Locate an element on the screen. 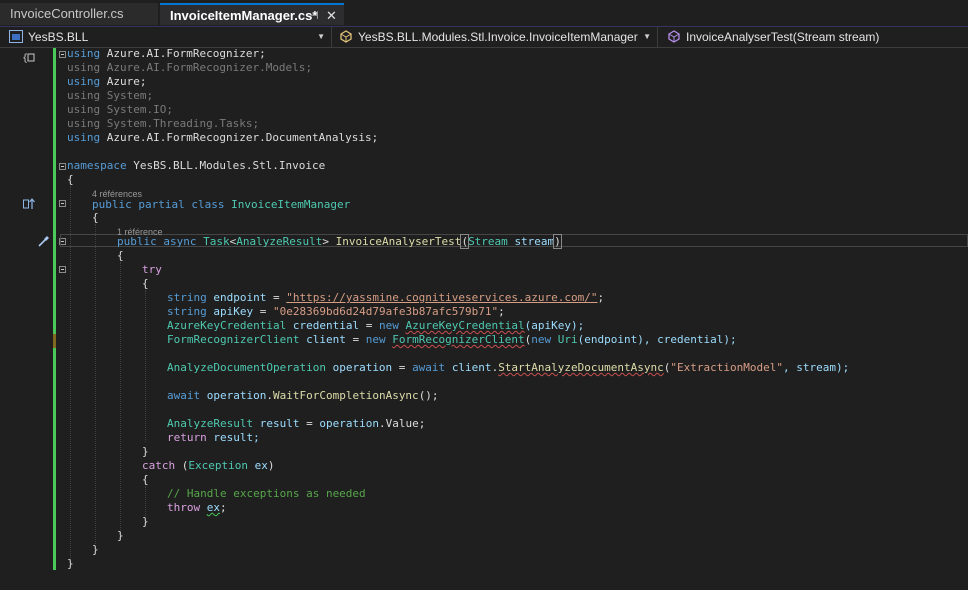  tab-label: InvoiceController.cs is located at coordinates (67, 13).